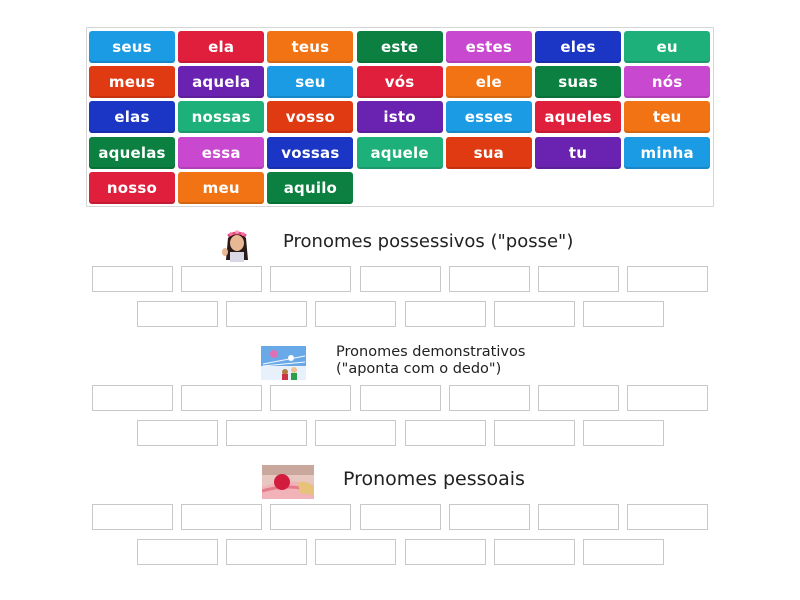 The height and width of the screenshot is (600, 800). I want to click on word-tile: este, so click(399, 47).